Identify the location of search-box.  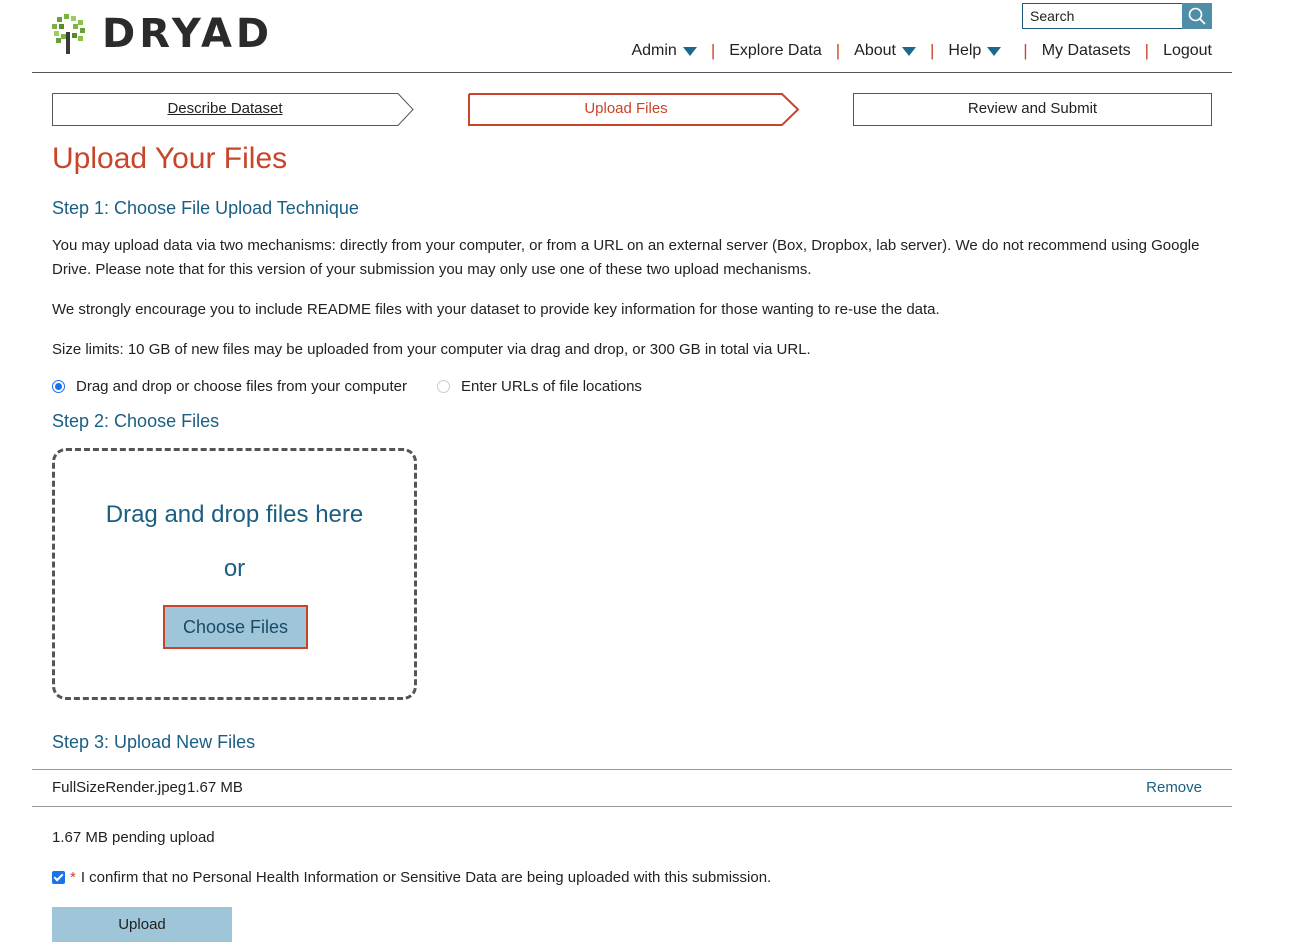
(1117, 16).